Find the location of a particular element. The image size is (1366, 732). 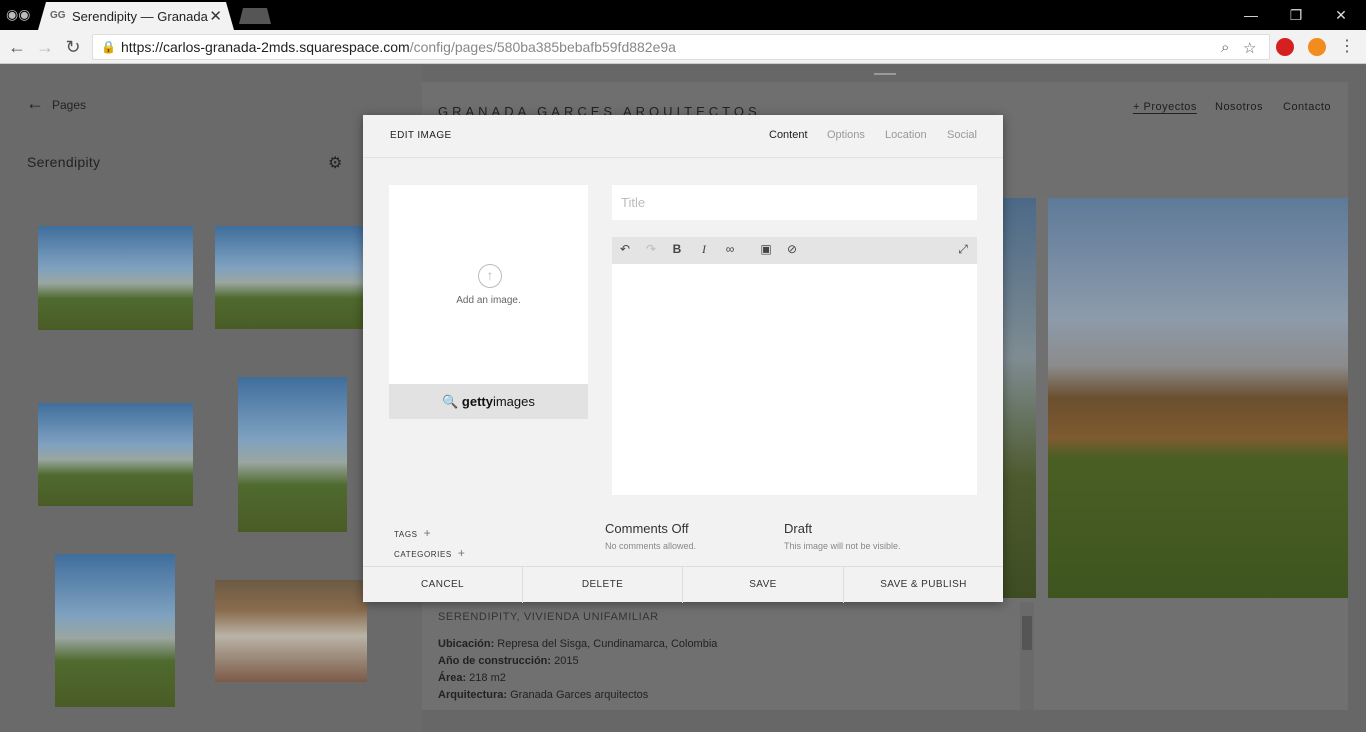

scrollbar is located at coordinates (1027, 656).